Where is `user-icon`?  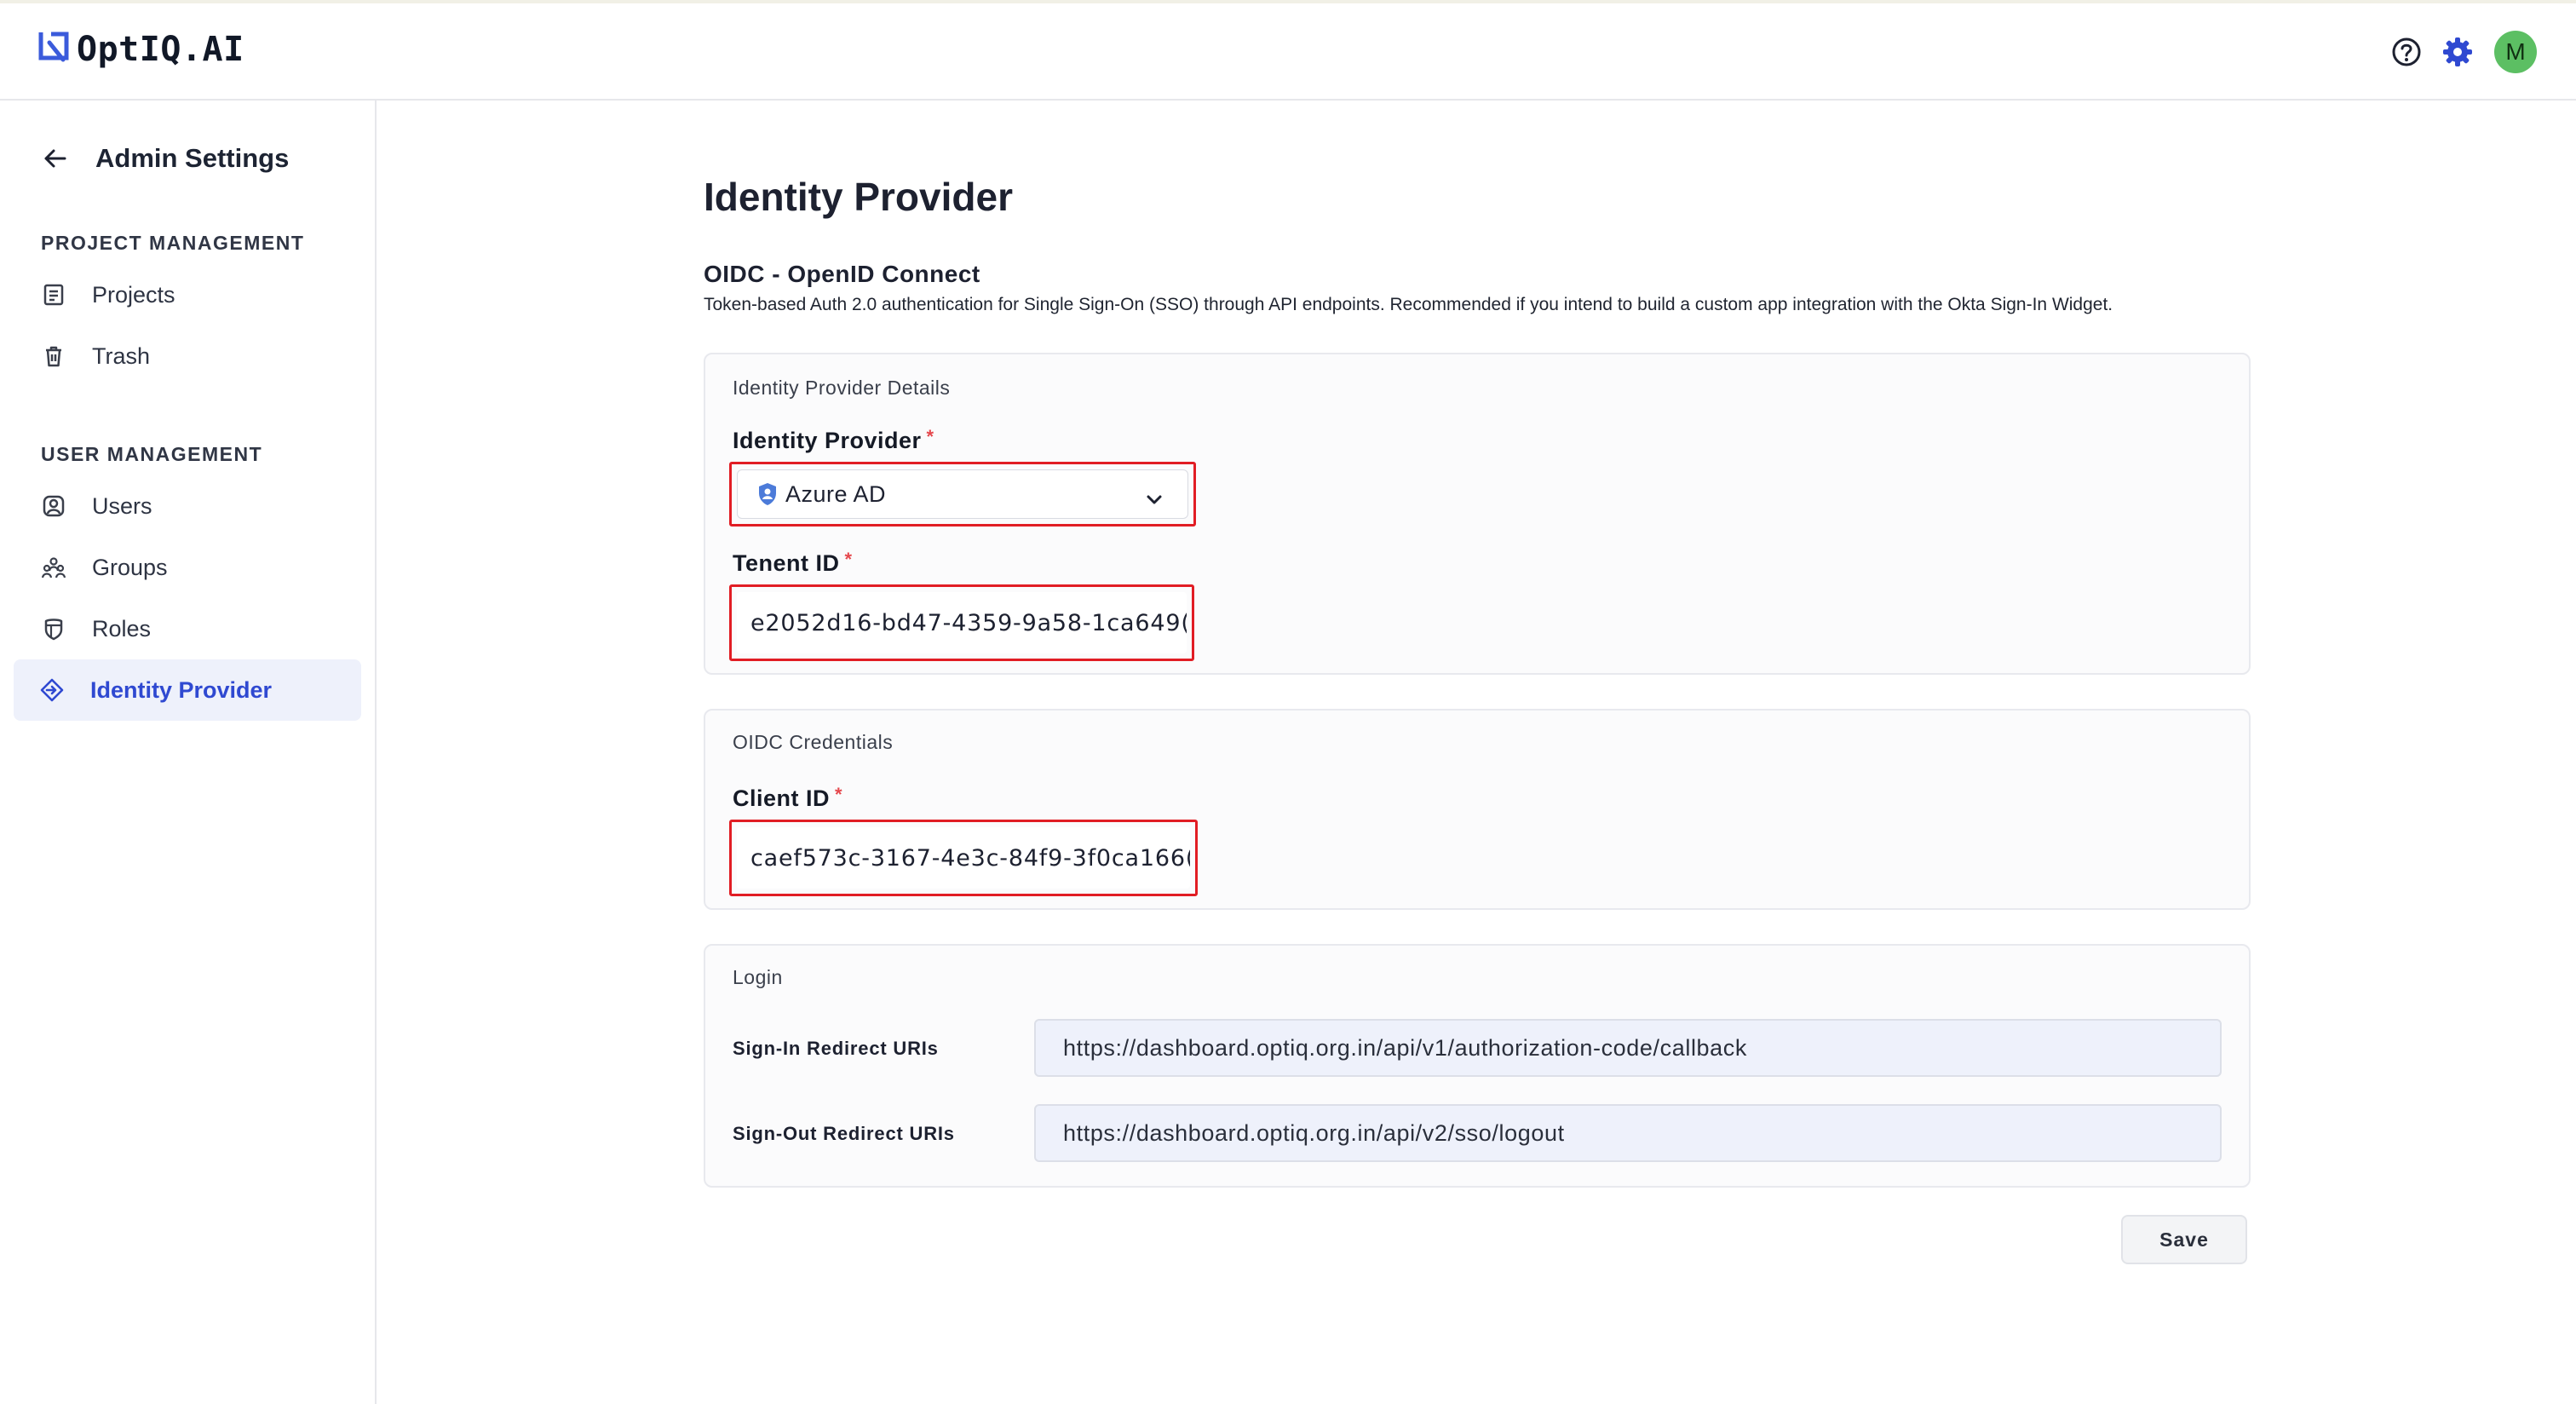
user-icon is located at coordinates (54, 506).